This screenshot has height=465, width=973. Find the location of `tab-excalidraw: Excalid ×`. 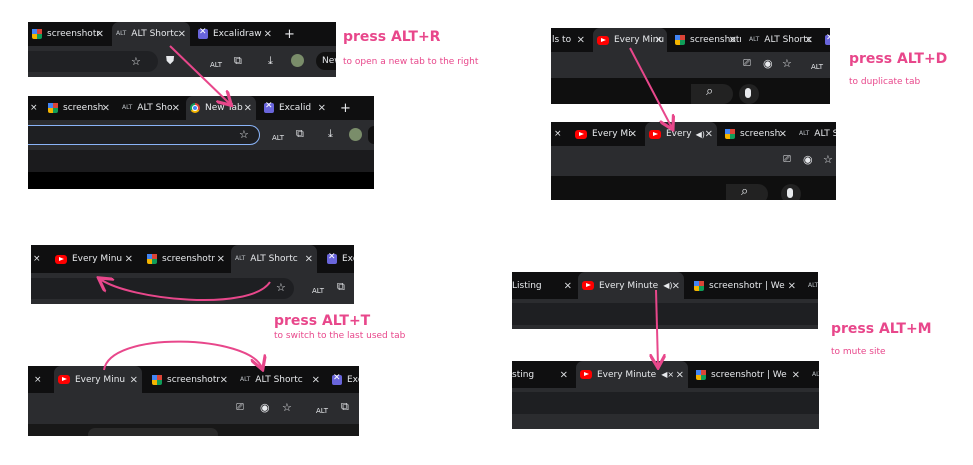

tab-excalidraw: Excalid × is located at coordinates (295, 108).